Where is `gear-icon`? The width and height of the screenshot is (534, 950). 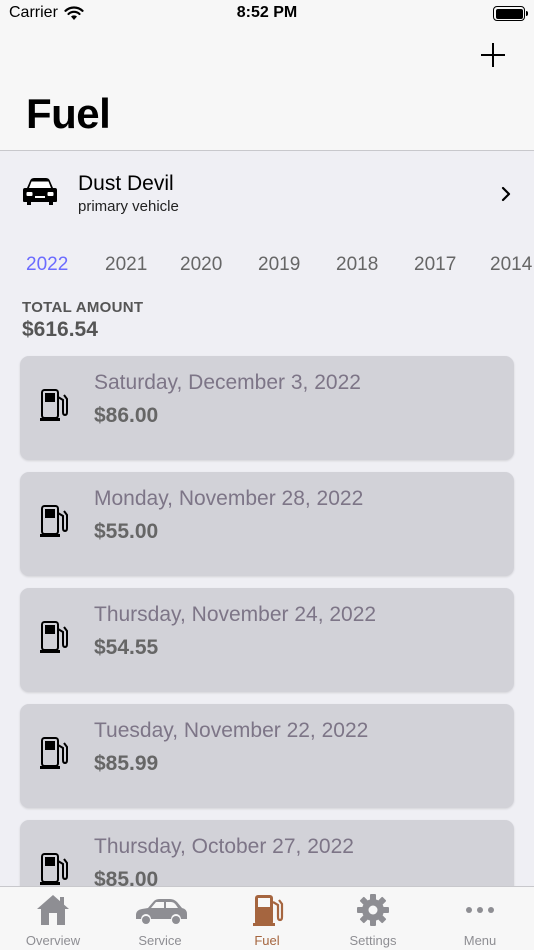 gear-icon is located at coordinates (373, 910).